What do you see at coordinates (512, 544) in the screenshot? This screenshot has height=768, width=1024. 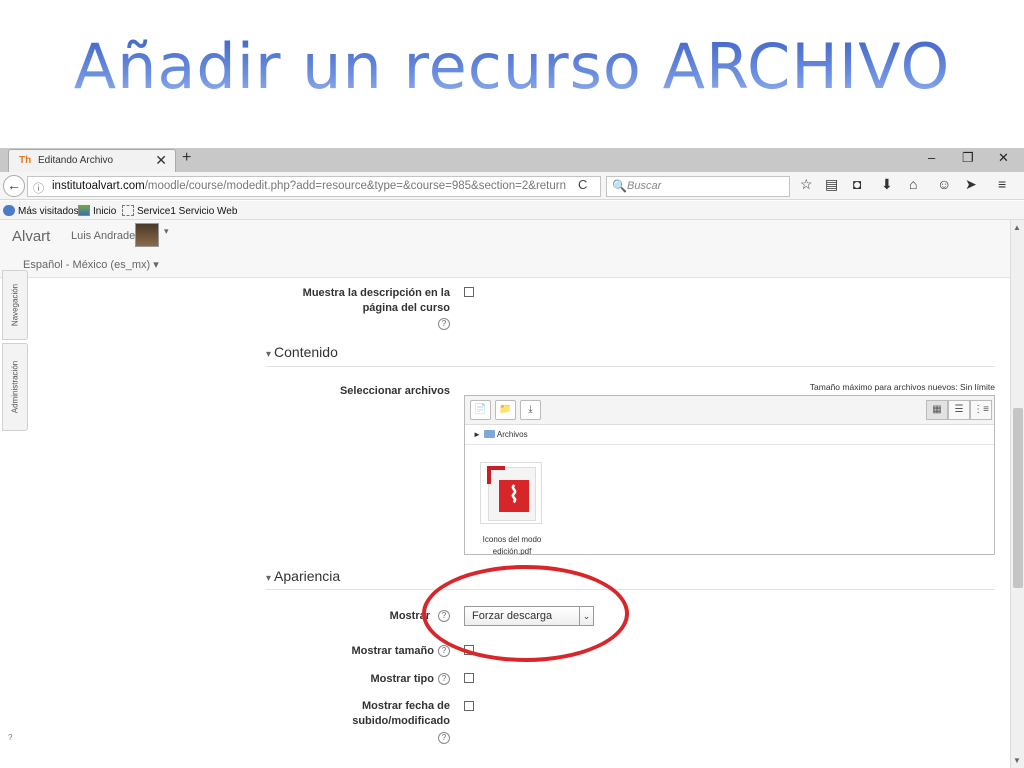 I see `file-name: Iconos del modo edición.pdf` at bounding box center [512, 544].